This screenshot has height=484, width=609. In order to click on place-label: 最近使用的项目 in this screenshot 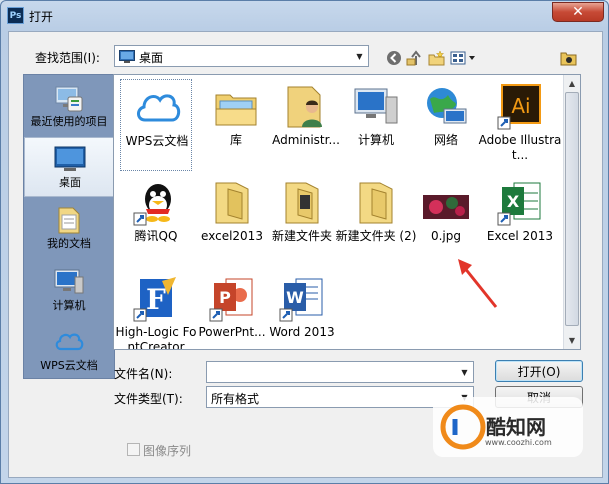, I will do `click(69, 121)`.